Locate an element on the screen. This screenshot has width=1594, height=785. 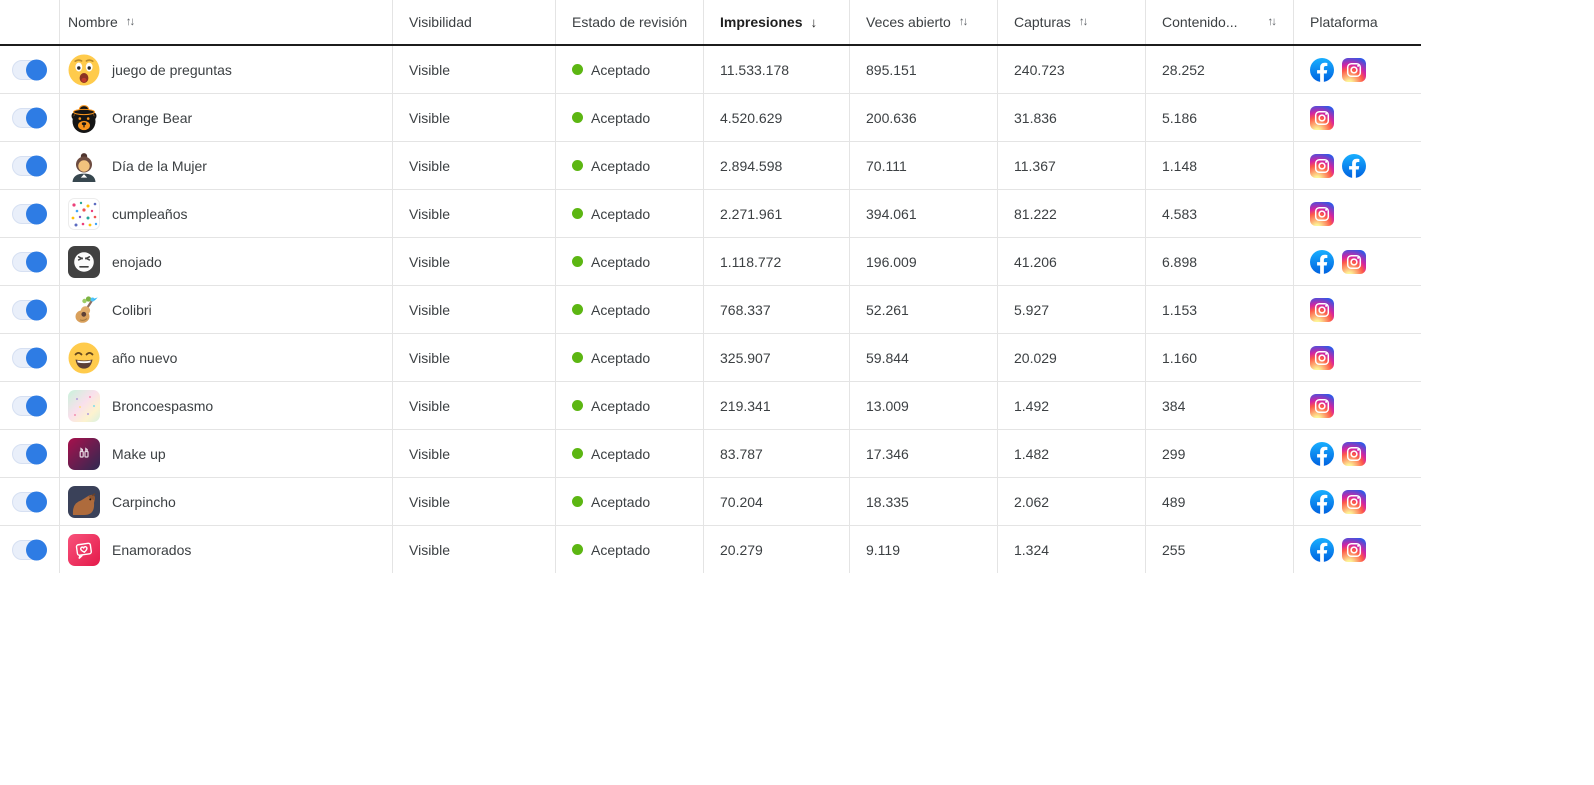
visibility-cell: Visible is located at coordinates (473, 165).